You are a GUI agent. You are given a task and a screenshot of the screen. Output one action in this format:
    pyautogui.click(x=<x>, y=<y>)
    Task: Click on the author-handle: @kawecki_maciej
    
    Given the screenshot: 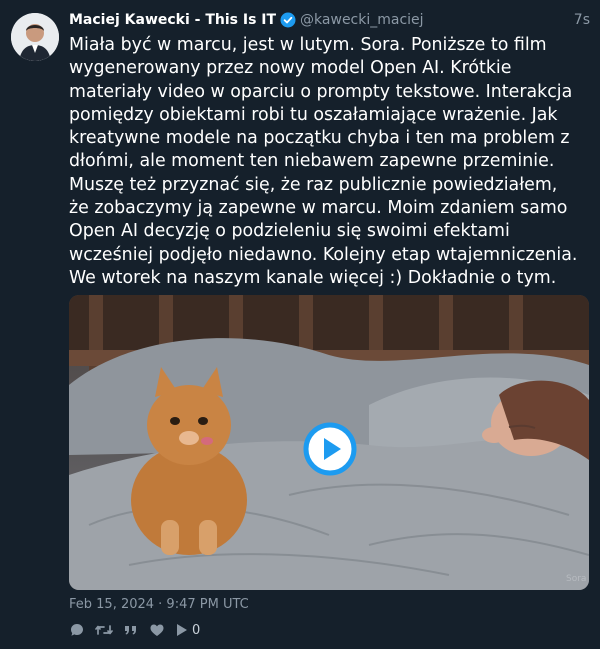 What is the action you would take?
    pyautogui.click(x=362, y=20)
    